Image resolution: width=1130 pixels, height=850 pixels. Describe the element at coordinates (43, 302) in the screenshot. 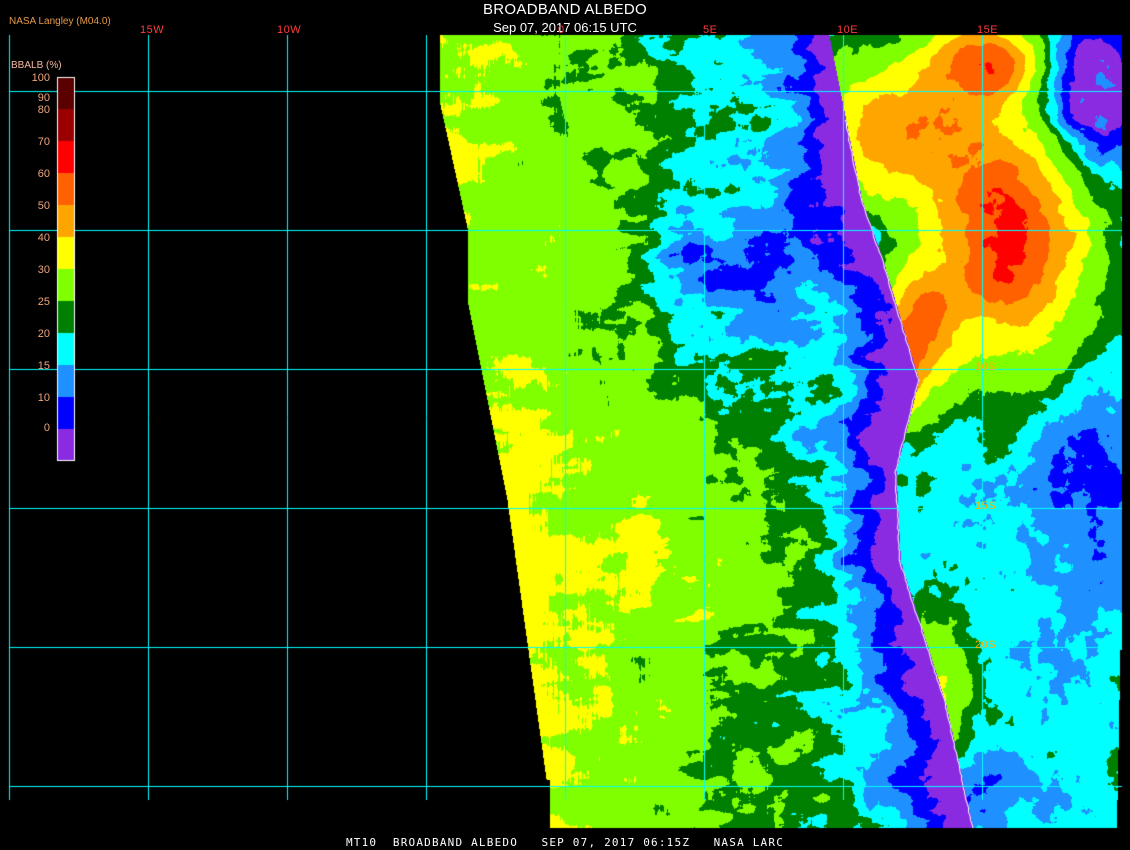

I see `legend-label: 25` at that location.